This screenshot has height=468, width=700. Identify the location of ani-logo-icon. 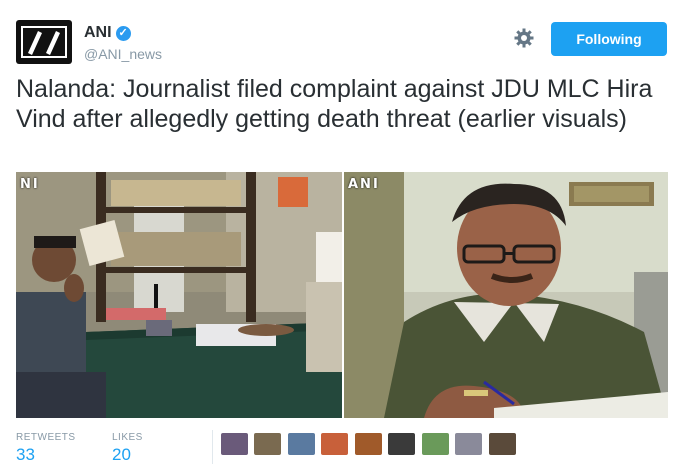
(44, 42).